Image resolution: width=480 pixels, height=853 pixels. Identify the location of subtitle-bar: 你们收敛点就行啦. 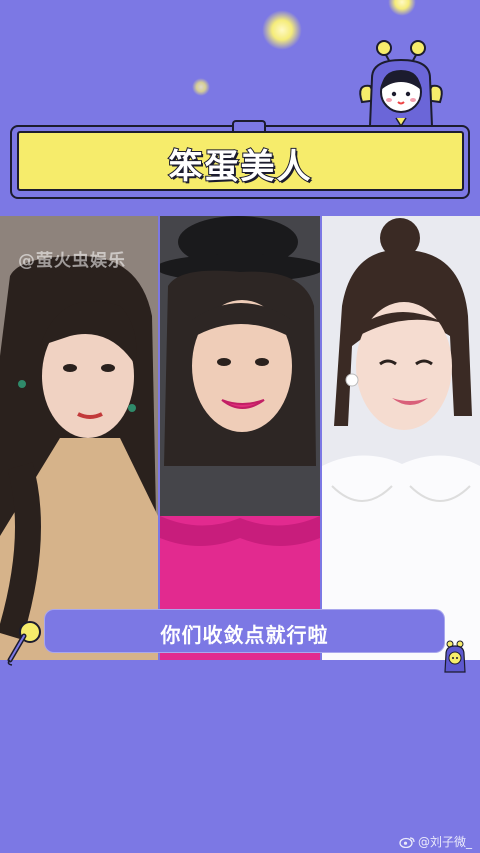
(244, 631).